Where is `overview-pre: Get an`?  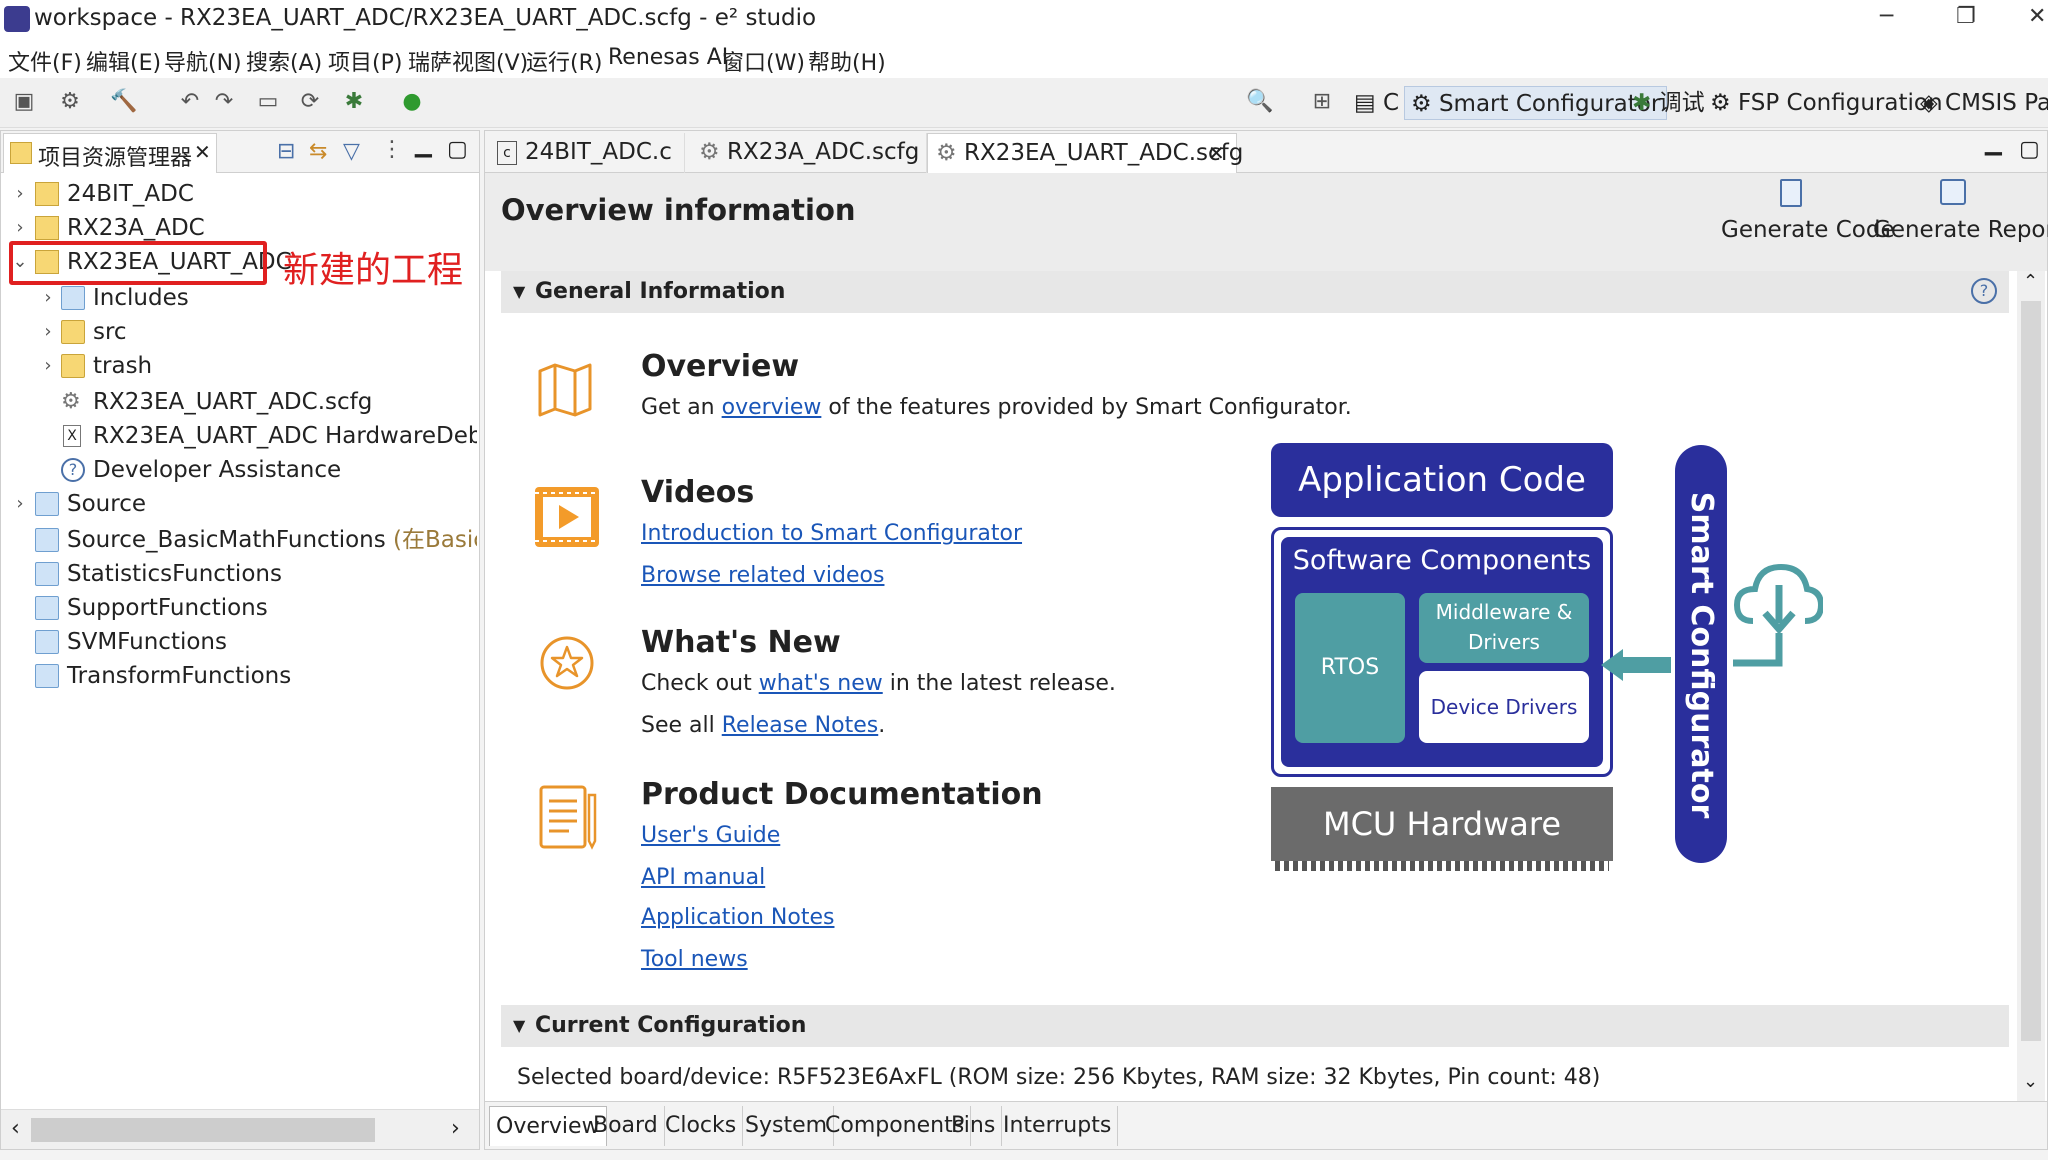
overview-pre: Get an is located at coordinates (681, 407).